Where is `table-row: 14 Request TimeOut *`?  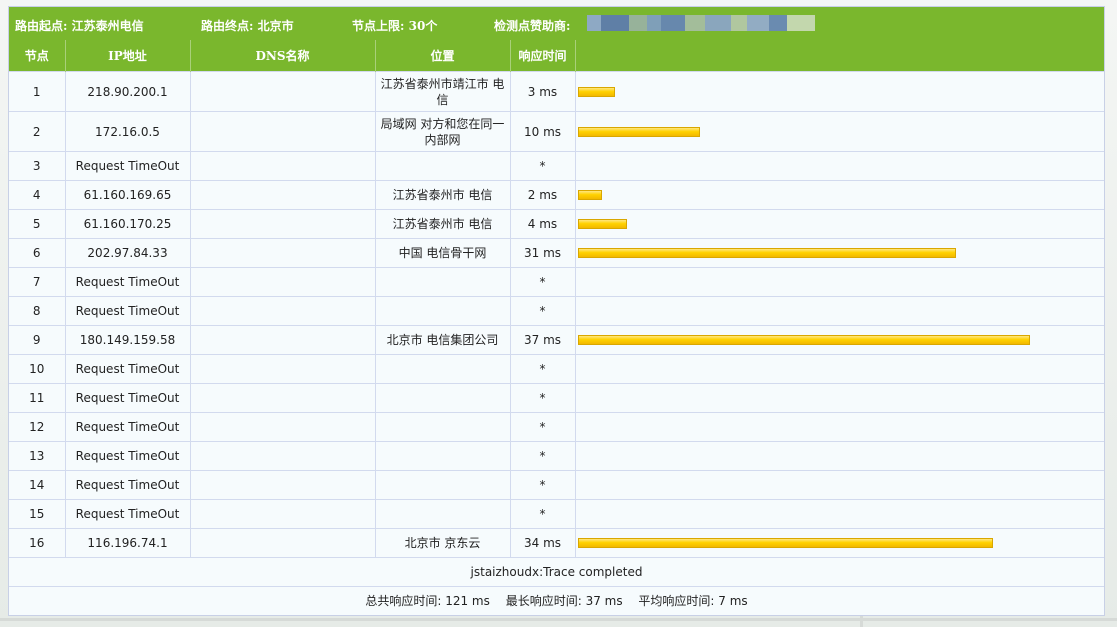
table-row: 14 Request TimeOut * is located at coordinates (556, 485).